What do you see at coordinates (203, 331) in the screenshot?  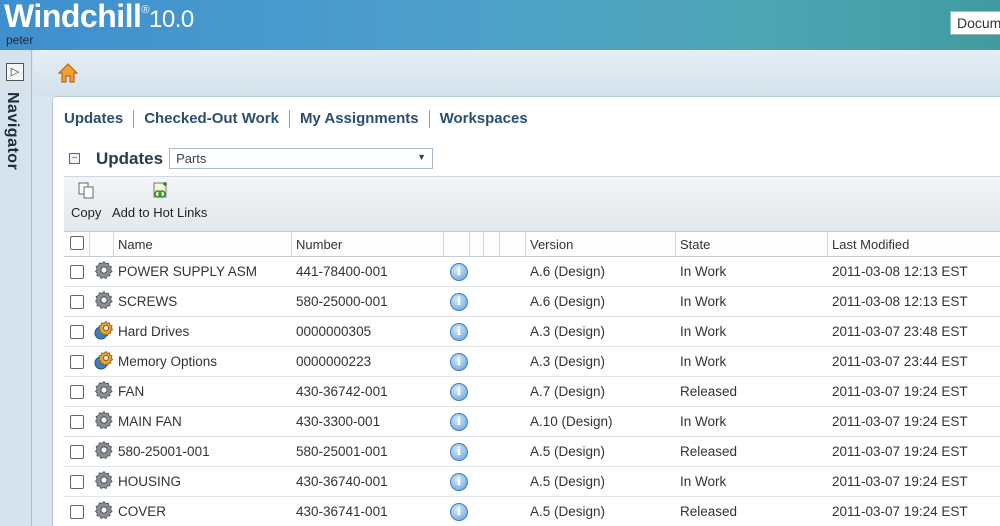 I see `part-name: Hard Drives` at bounding box center [203, 331].